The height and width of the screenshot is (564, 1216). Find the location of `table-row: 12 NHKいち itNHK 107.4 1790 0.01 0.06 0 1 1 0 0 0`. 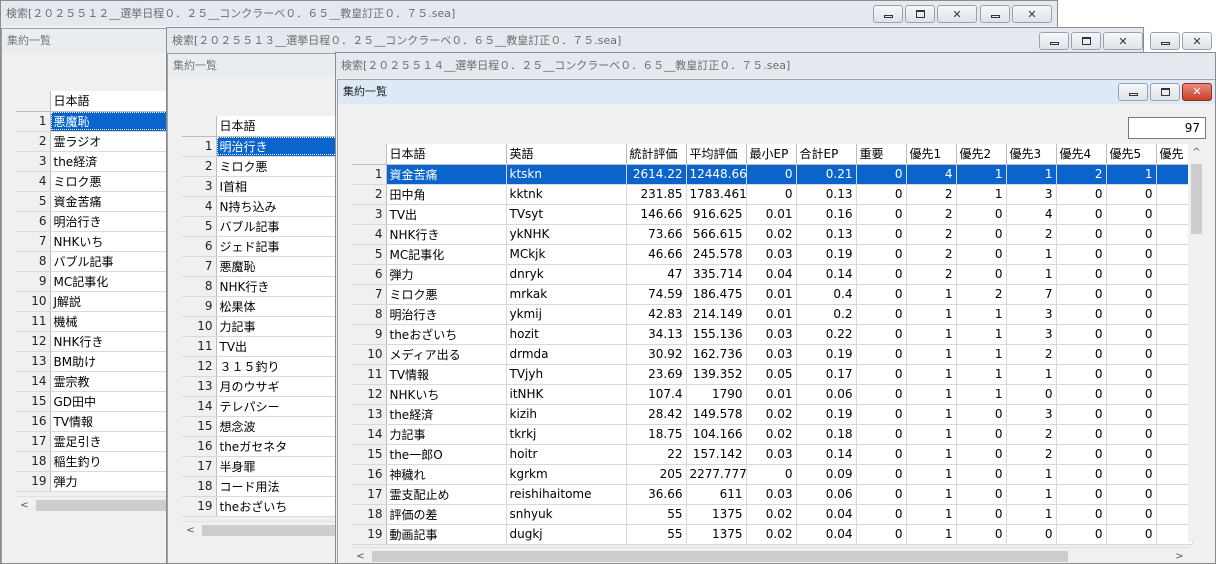

table-row: 12 NHKいち itNHK 107.4 1790 0.01 0.06 0 1 1 0 0 0 is located at coordinates (772, 394).